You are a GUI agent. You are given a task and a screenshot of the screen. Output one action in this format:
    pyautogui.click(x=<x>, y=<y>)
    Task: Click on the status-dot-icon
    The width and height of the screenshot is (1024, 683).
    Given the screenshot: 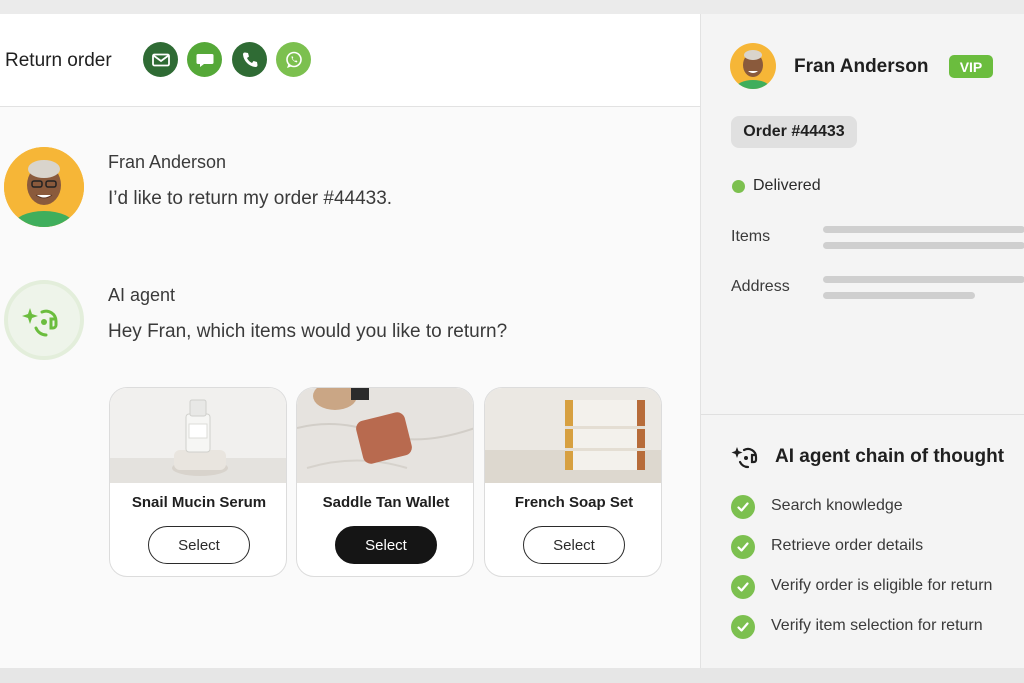 What is the action you would take?
    pyautogui.click(x=738, y=186)
    